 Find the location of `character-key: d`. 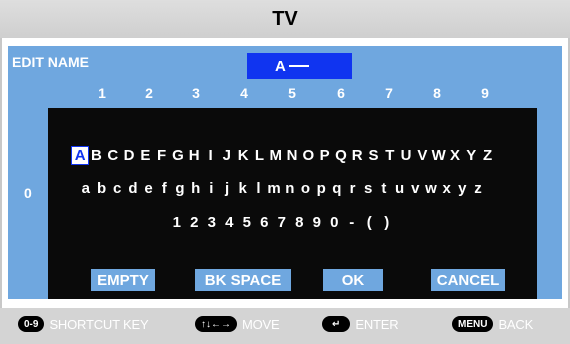

character-key: d is located at coordinates (133, 188).